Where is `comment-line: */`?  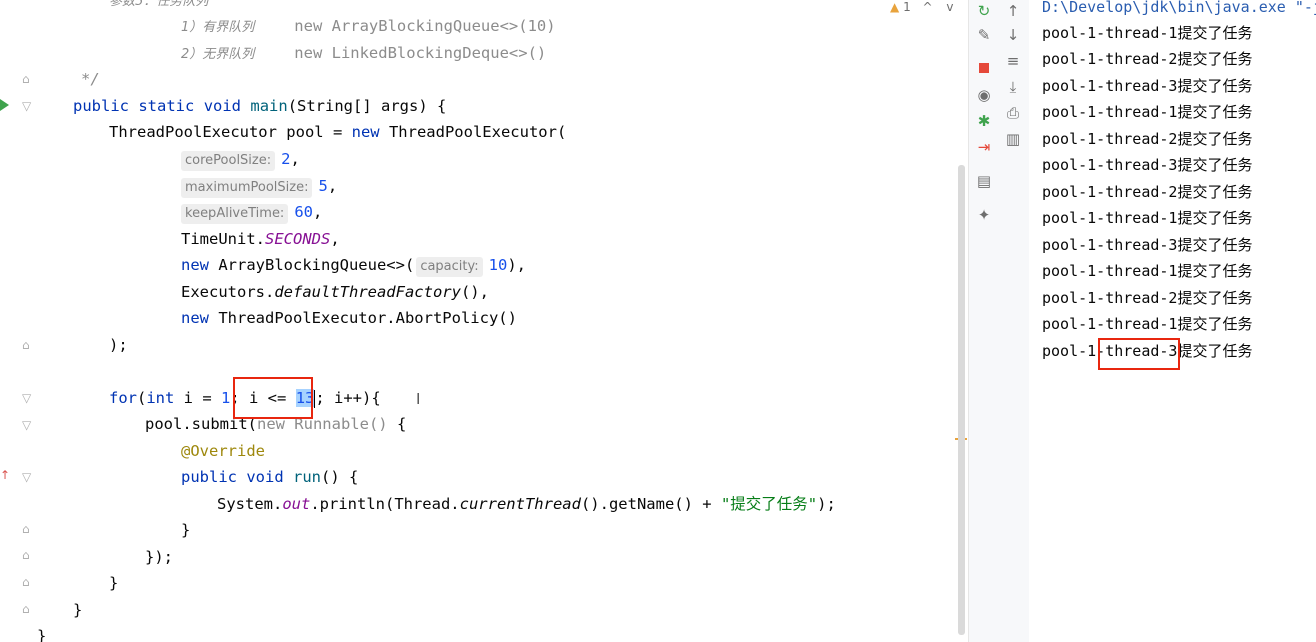 comment-line: */ is located at coordinates (90, 79).